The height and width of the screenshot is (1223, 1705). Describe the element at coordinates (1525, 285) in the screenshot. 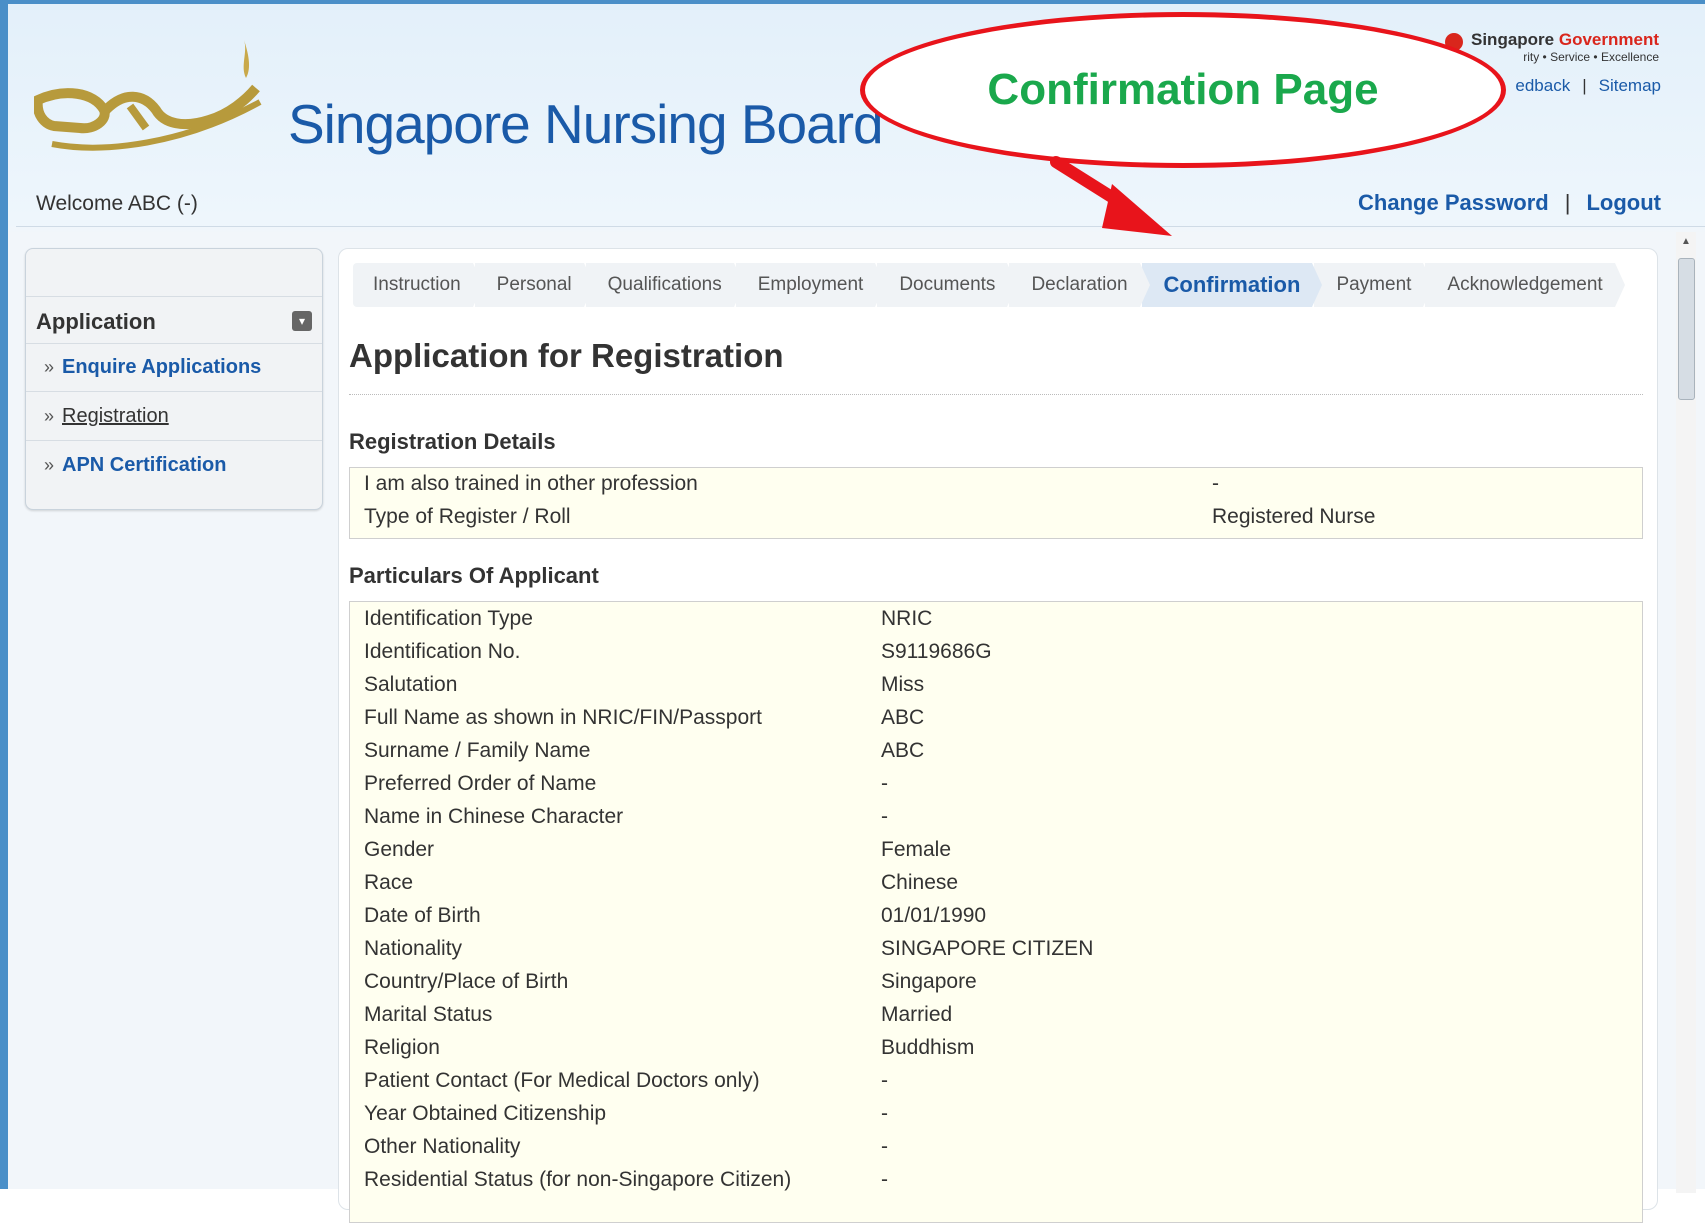

I see `step-acknowledgement: Acknowledgement` at that location.